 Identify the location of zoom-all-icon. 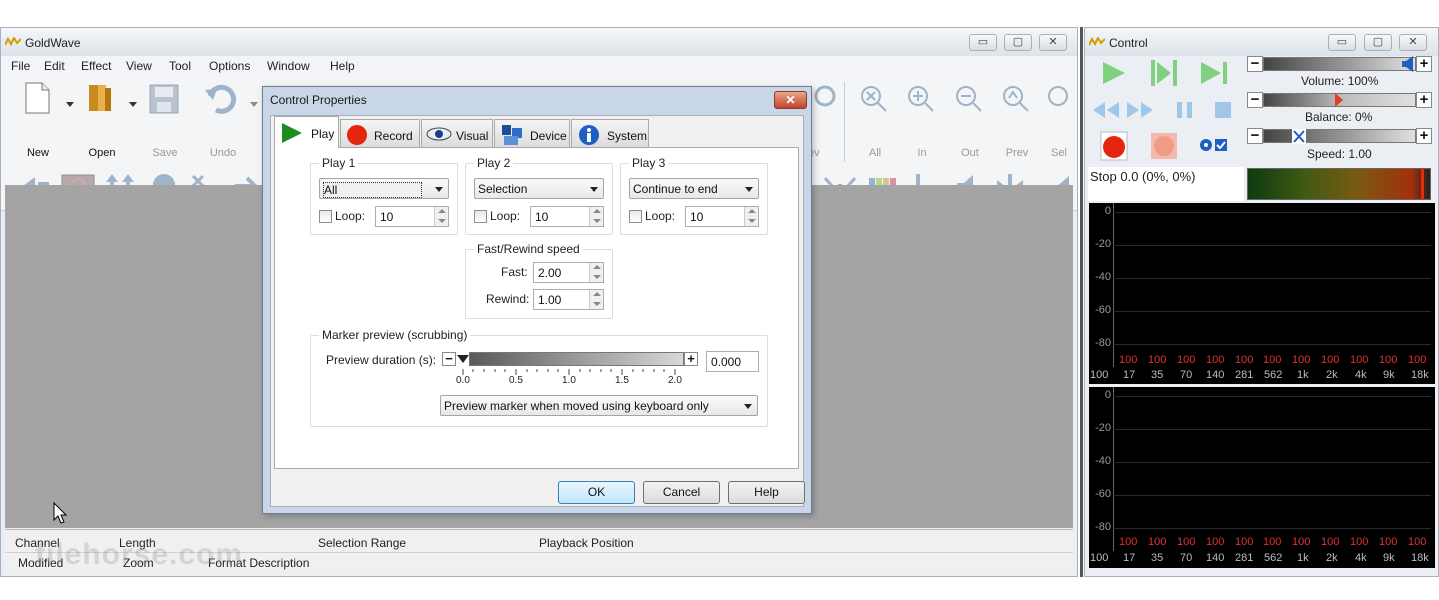
(874, 99).